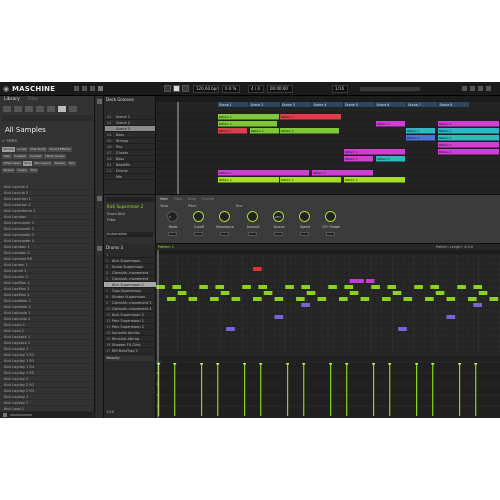 Image resolution: width=500 pixels, height=500 pixels. I want to click on automation-slot: Automation, so click(130, 234).